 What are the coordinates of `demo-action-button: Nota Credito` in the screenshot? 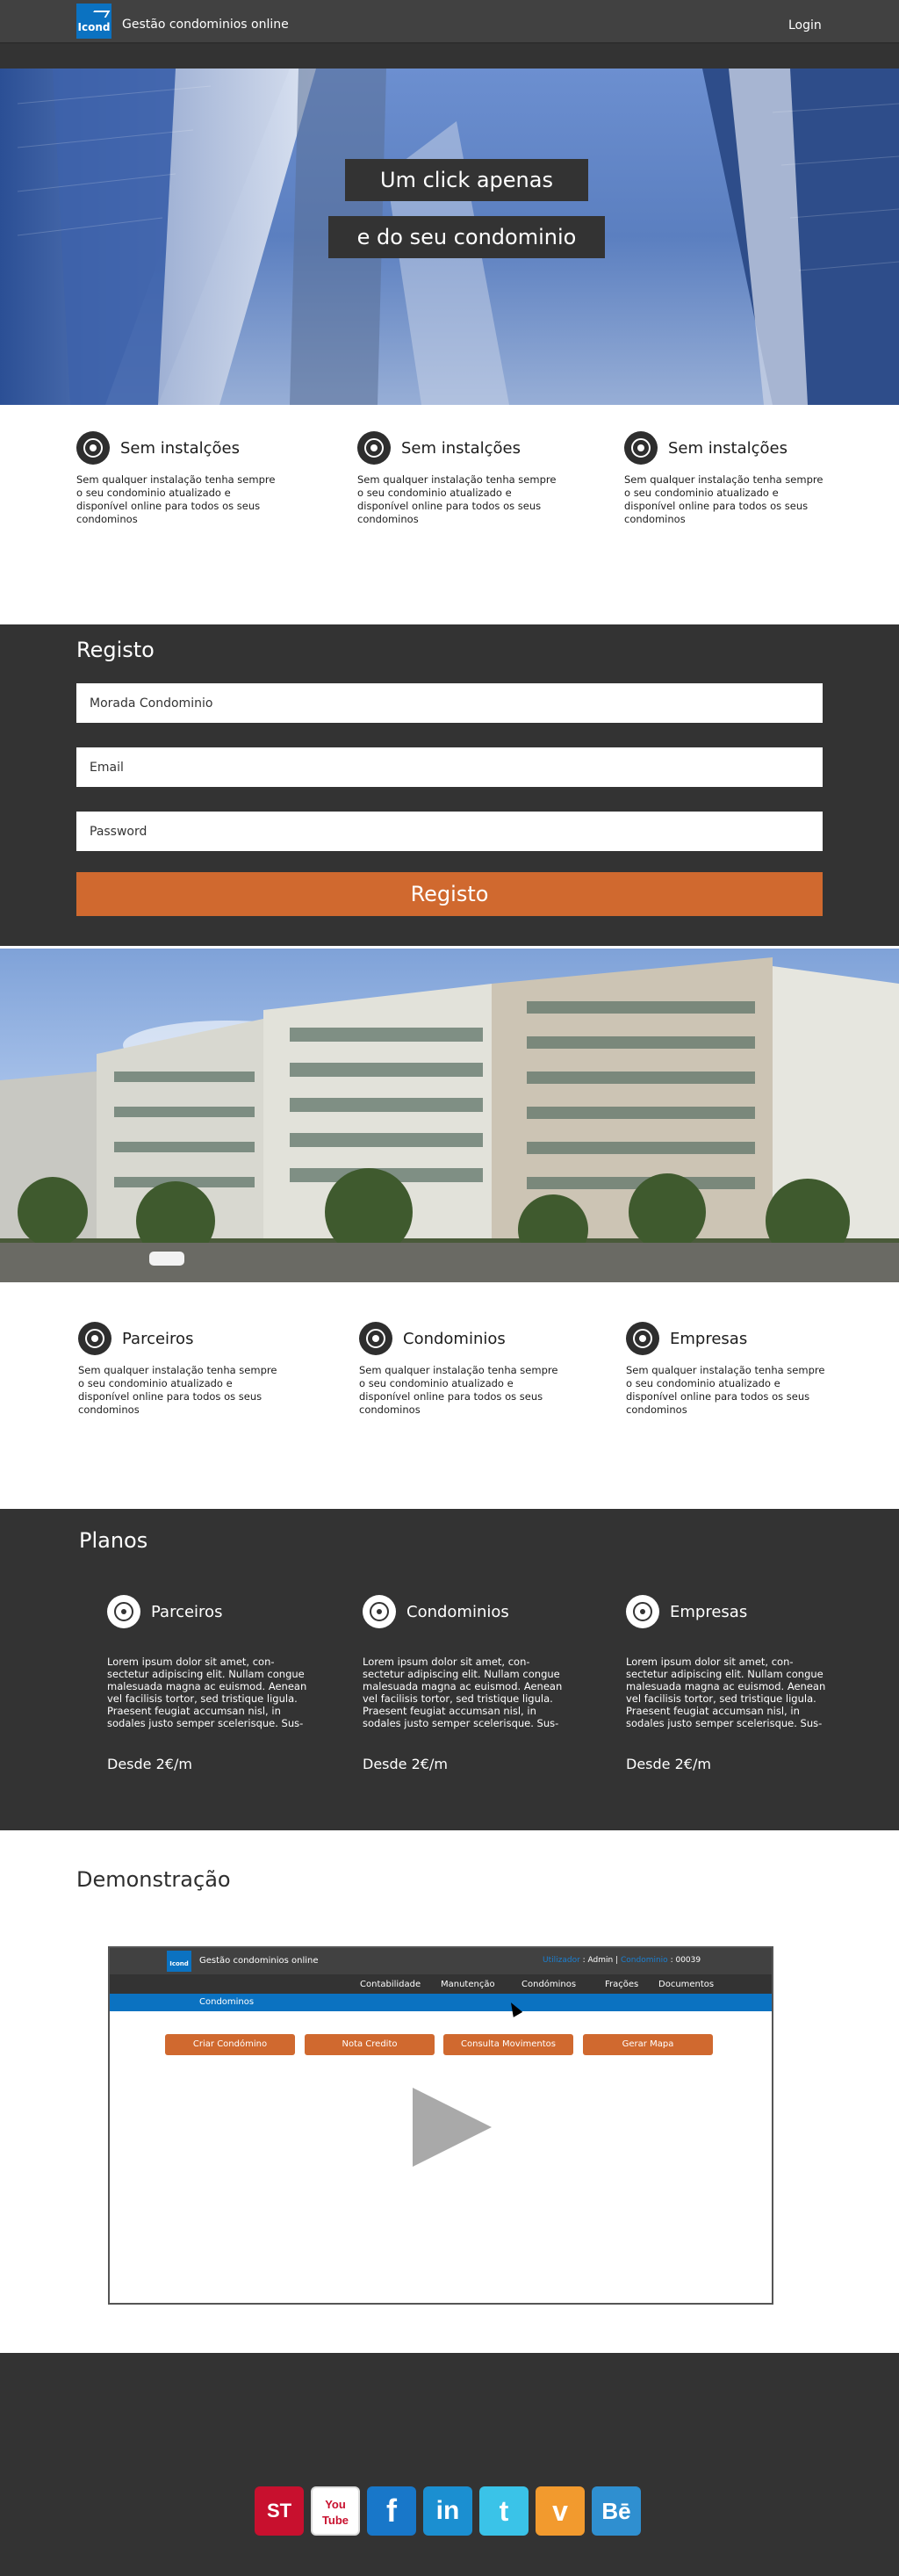 It's located at (370, 2044).